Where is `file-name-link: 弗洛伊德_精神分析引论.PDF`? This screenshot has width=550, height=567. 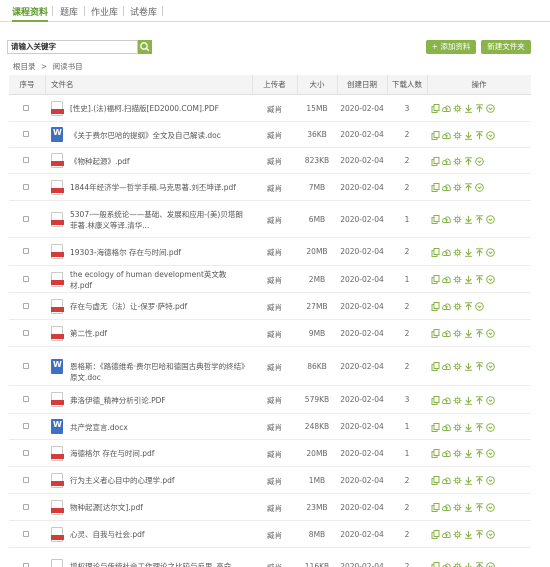
file-name-link: 弗洛伊德_精神分析引论.PDF is located at coordinates (159, 400).